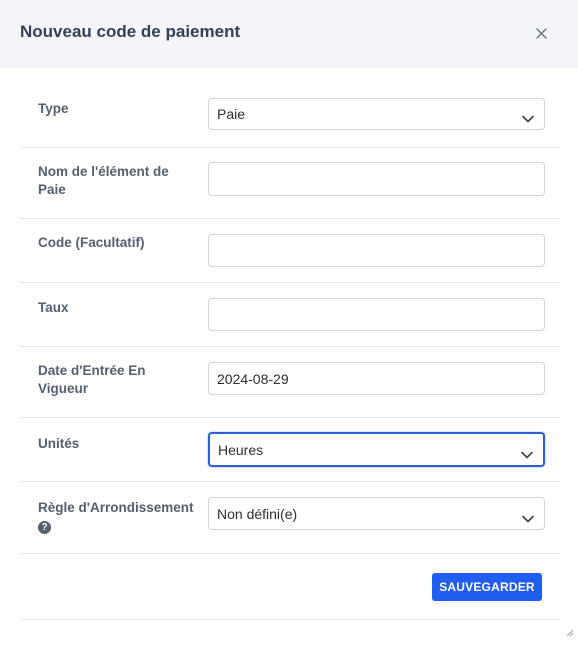 This screenshot has height=646, width=578. Describe the element at coordinates (241, 449) in the screenshot. I see `units-select-value: Heures` at that location.